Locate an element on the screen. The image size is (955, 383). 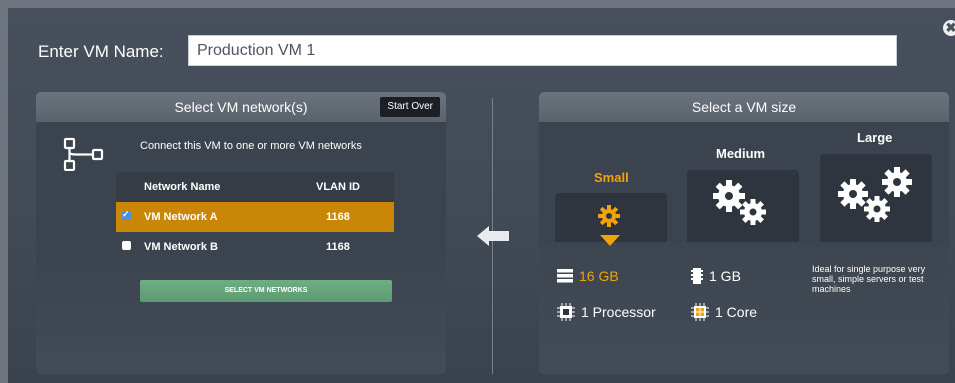
cores-value: 1 Core is located at coordinates (736, 312).